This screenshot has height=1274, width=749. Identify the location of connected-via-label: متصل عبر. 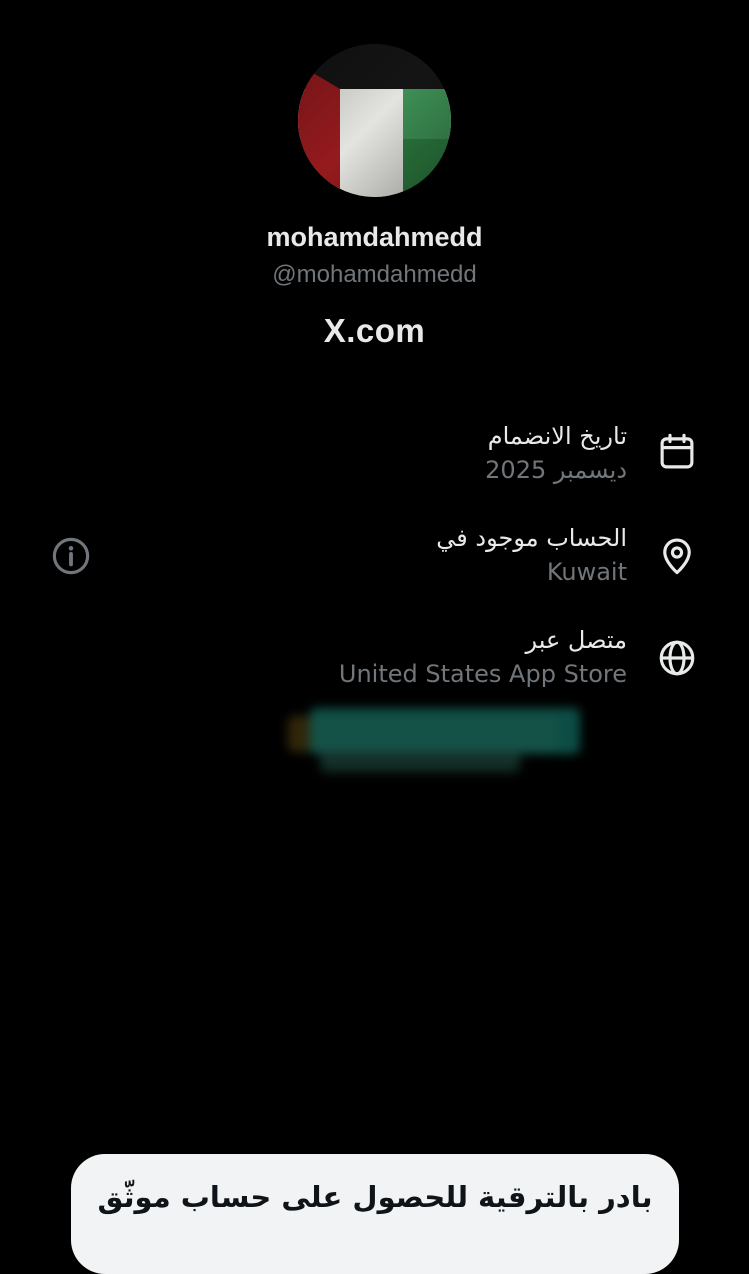
(576, 640).